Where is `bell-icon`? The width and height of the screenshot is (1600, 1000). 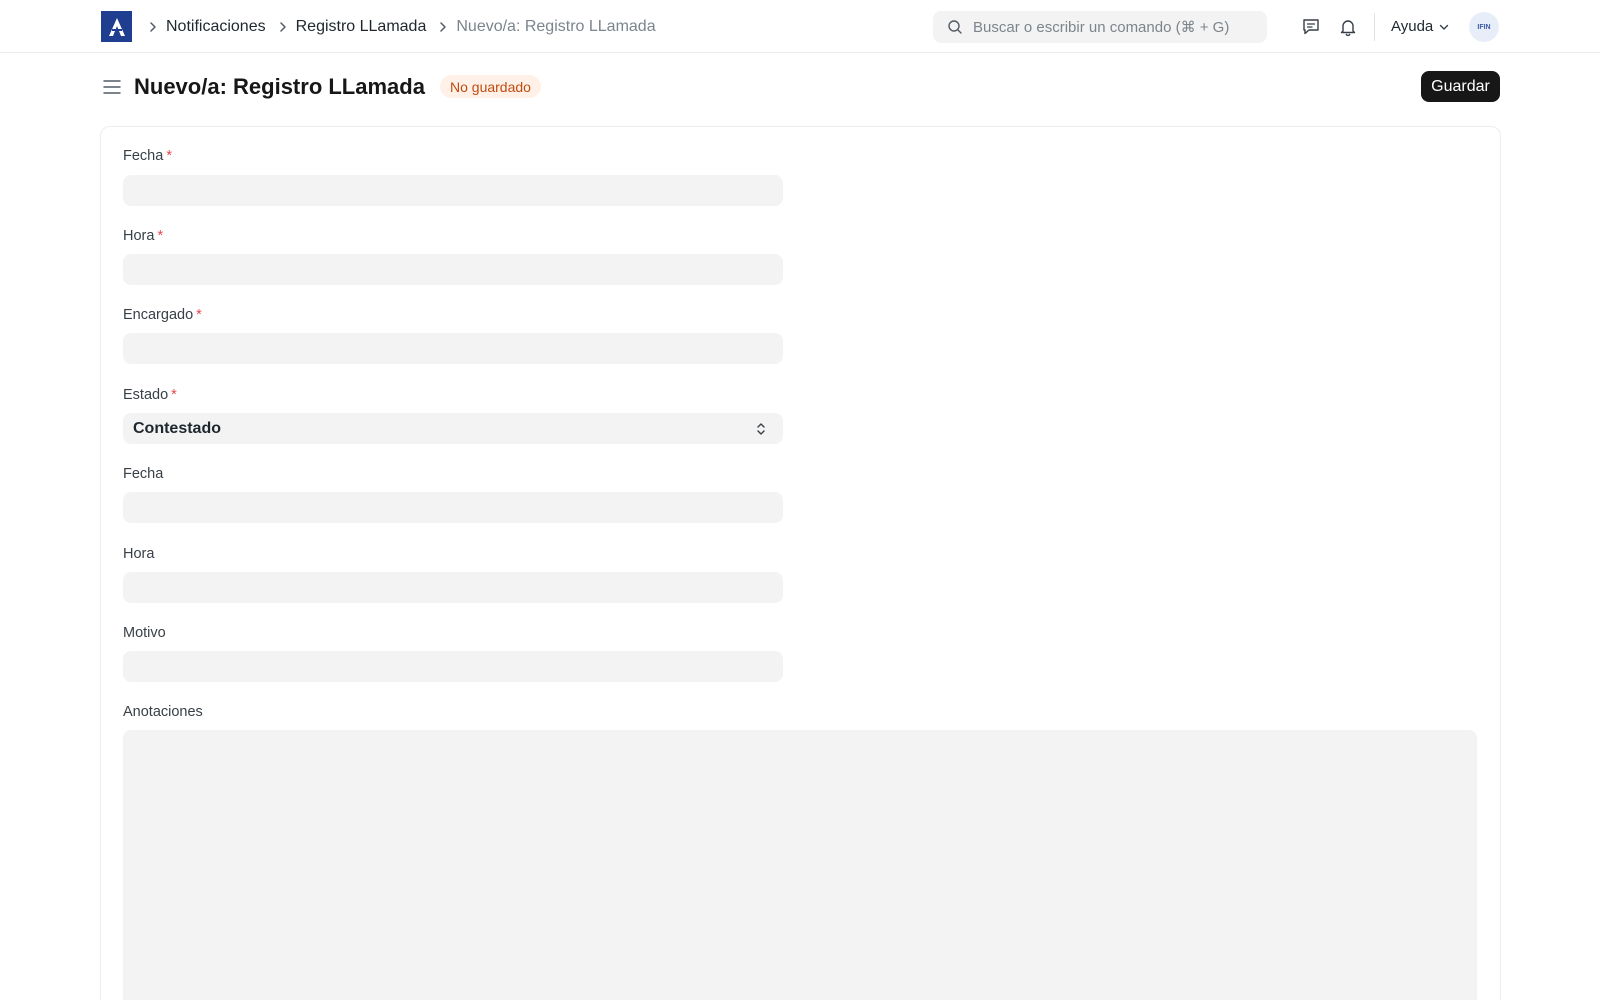
bell-icon is located at coordinates (1348, 27).